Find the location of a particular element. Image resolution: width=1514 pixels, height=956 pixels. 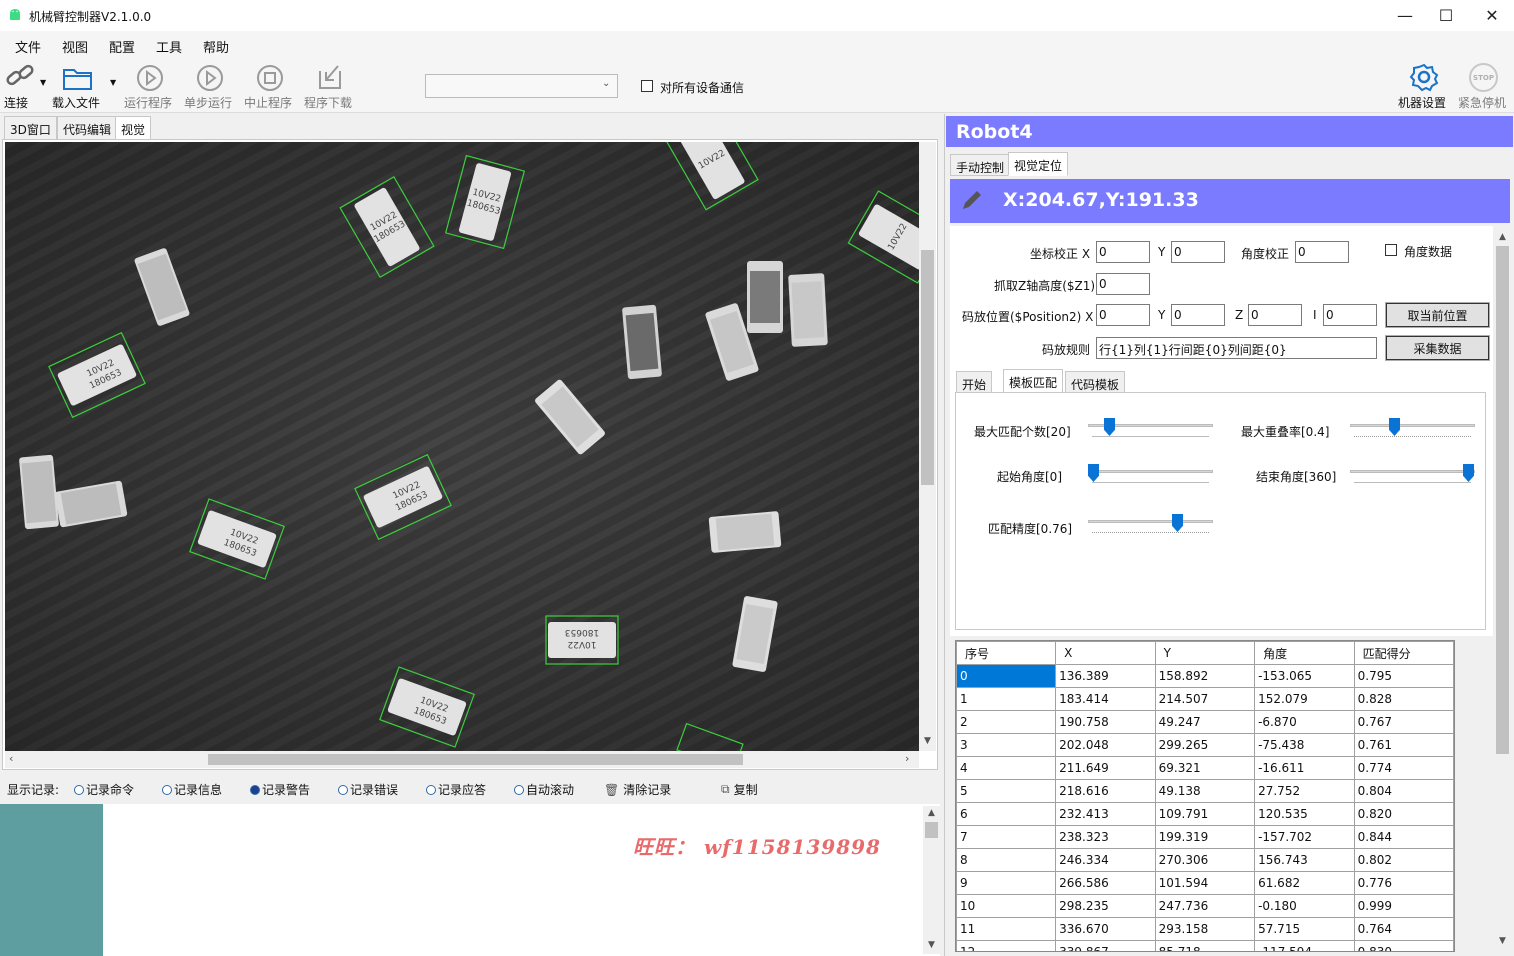

robot-panel-scrollbar: ▲ ▼ is located at coordinates (1502, 591).